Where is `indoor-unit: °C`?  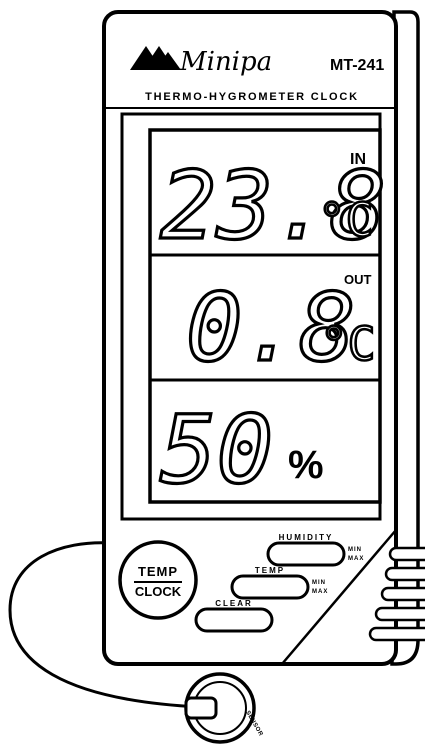 indoor-unit: °C is located at coordinates (345, 220).